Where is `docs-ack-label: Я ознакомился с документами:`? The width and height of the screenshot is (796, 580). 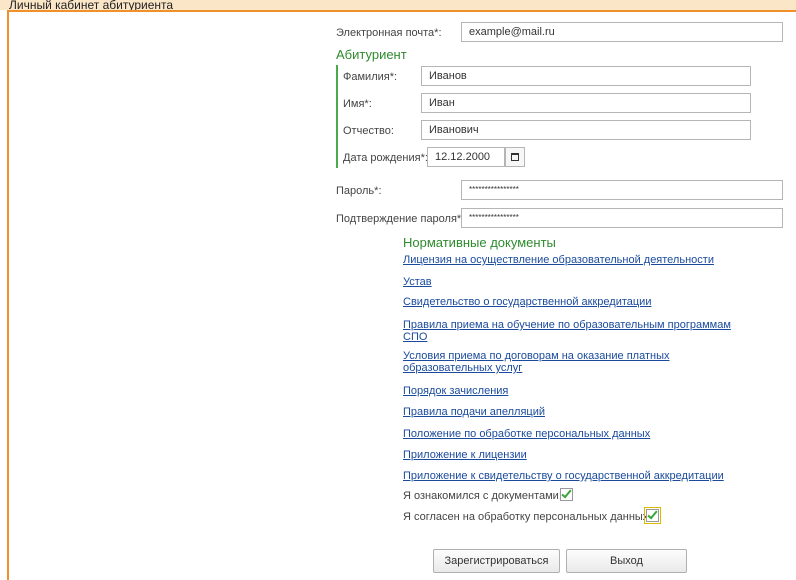 docs-ack-label: Я ознакомился с документами: is located at coordinates (482, 496).